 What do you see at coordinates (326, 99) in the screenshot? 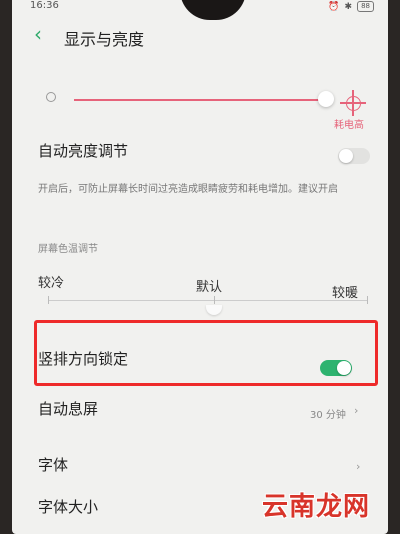
I see `brightness-thumb` at bounding box center [326, 99].